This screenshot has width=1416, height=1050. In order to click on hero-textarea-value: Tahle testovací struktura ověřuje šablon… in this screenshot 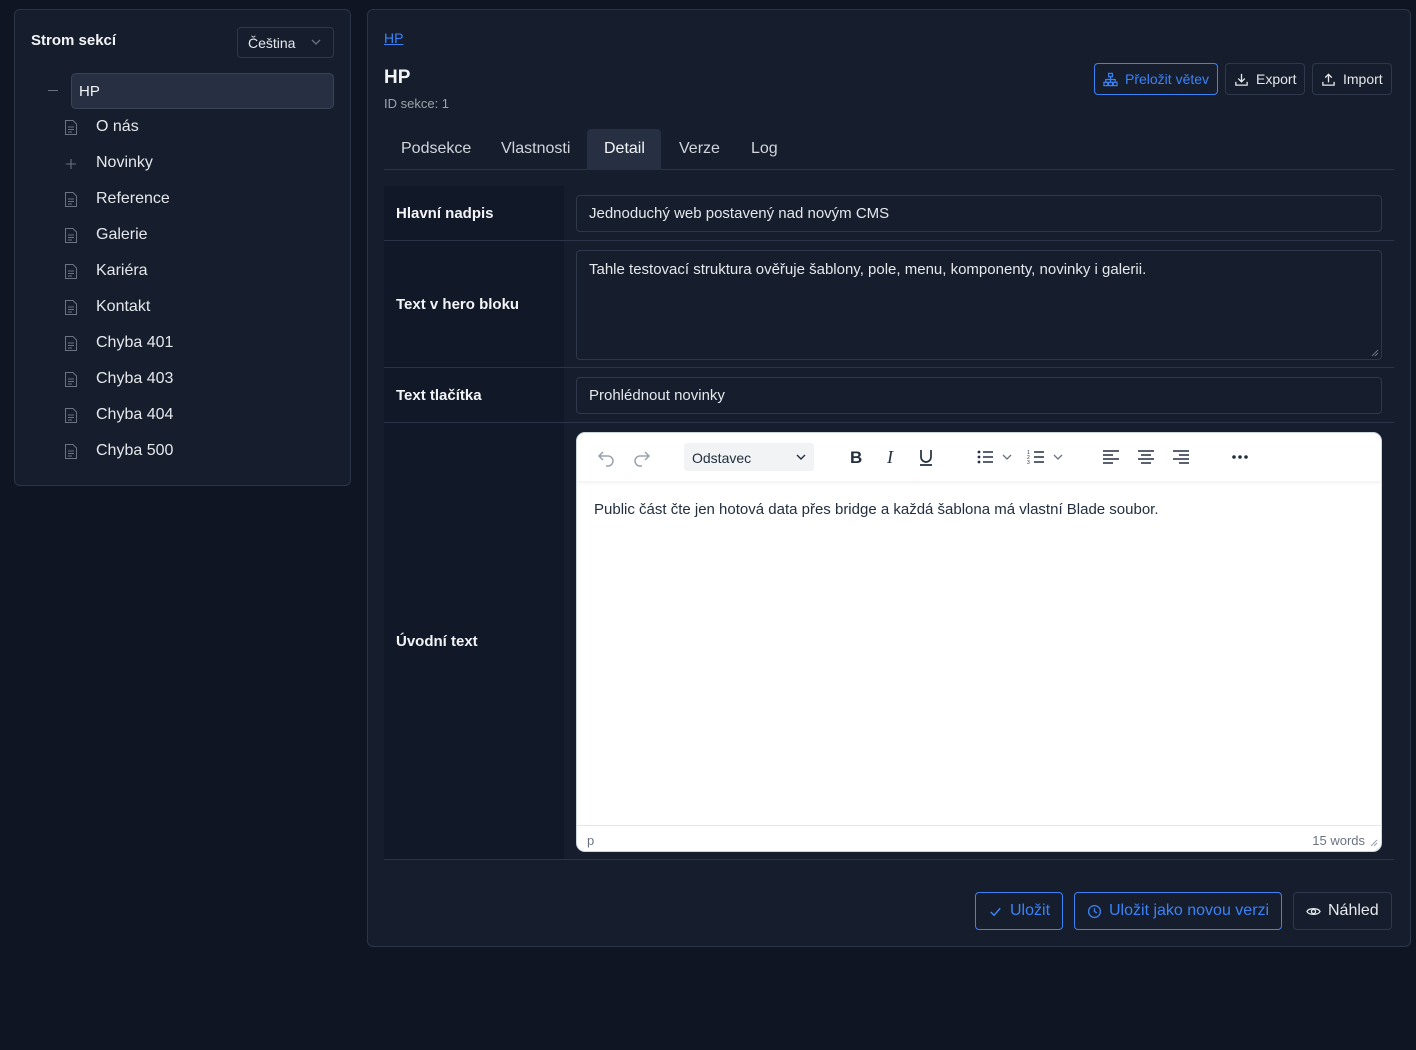, I will do `click(868, 269)`.